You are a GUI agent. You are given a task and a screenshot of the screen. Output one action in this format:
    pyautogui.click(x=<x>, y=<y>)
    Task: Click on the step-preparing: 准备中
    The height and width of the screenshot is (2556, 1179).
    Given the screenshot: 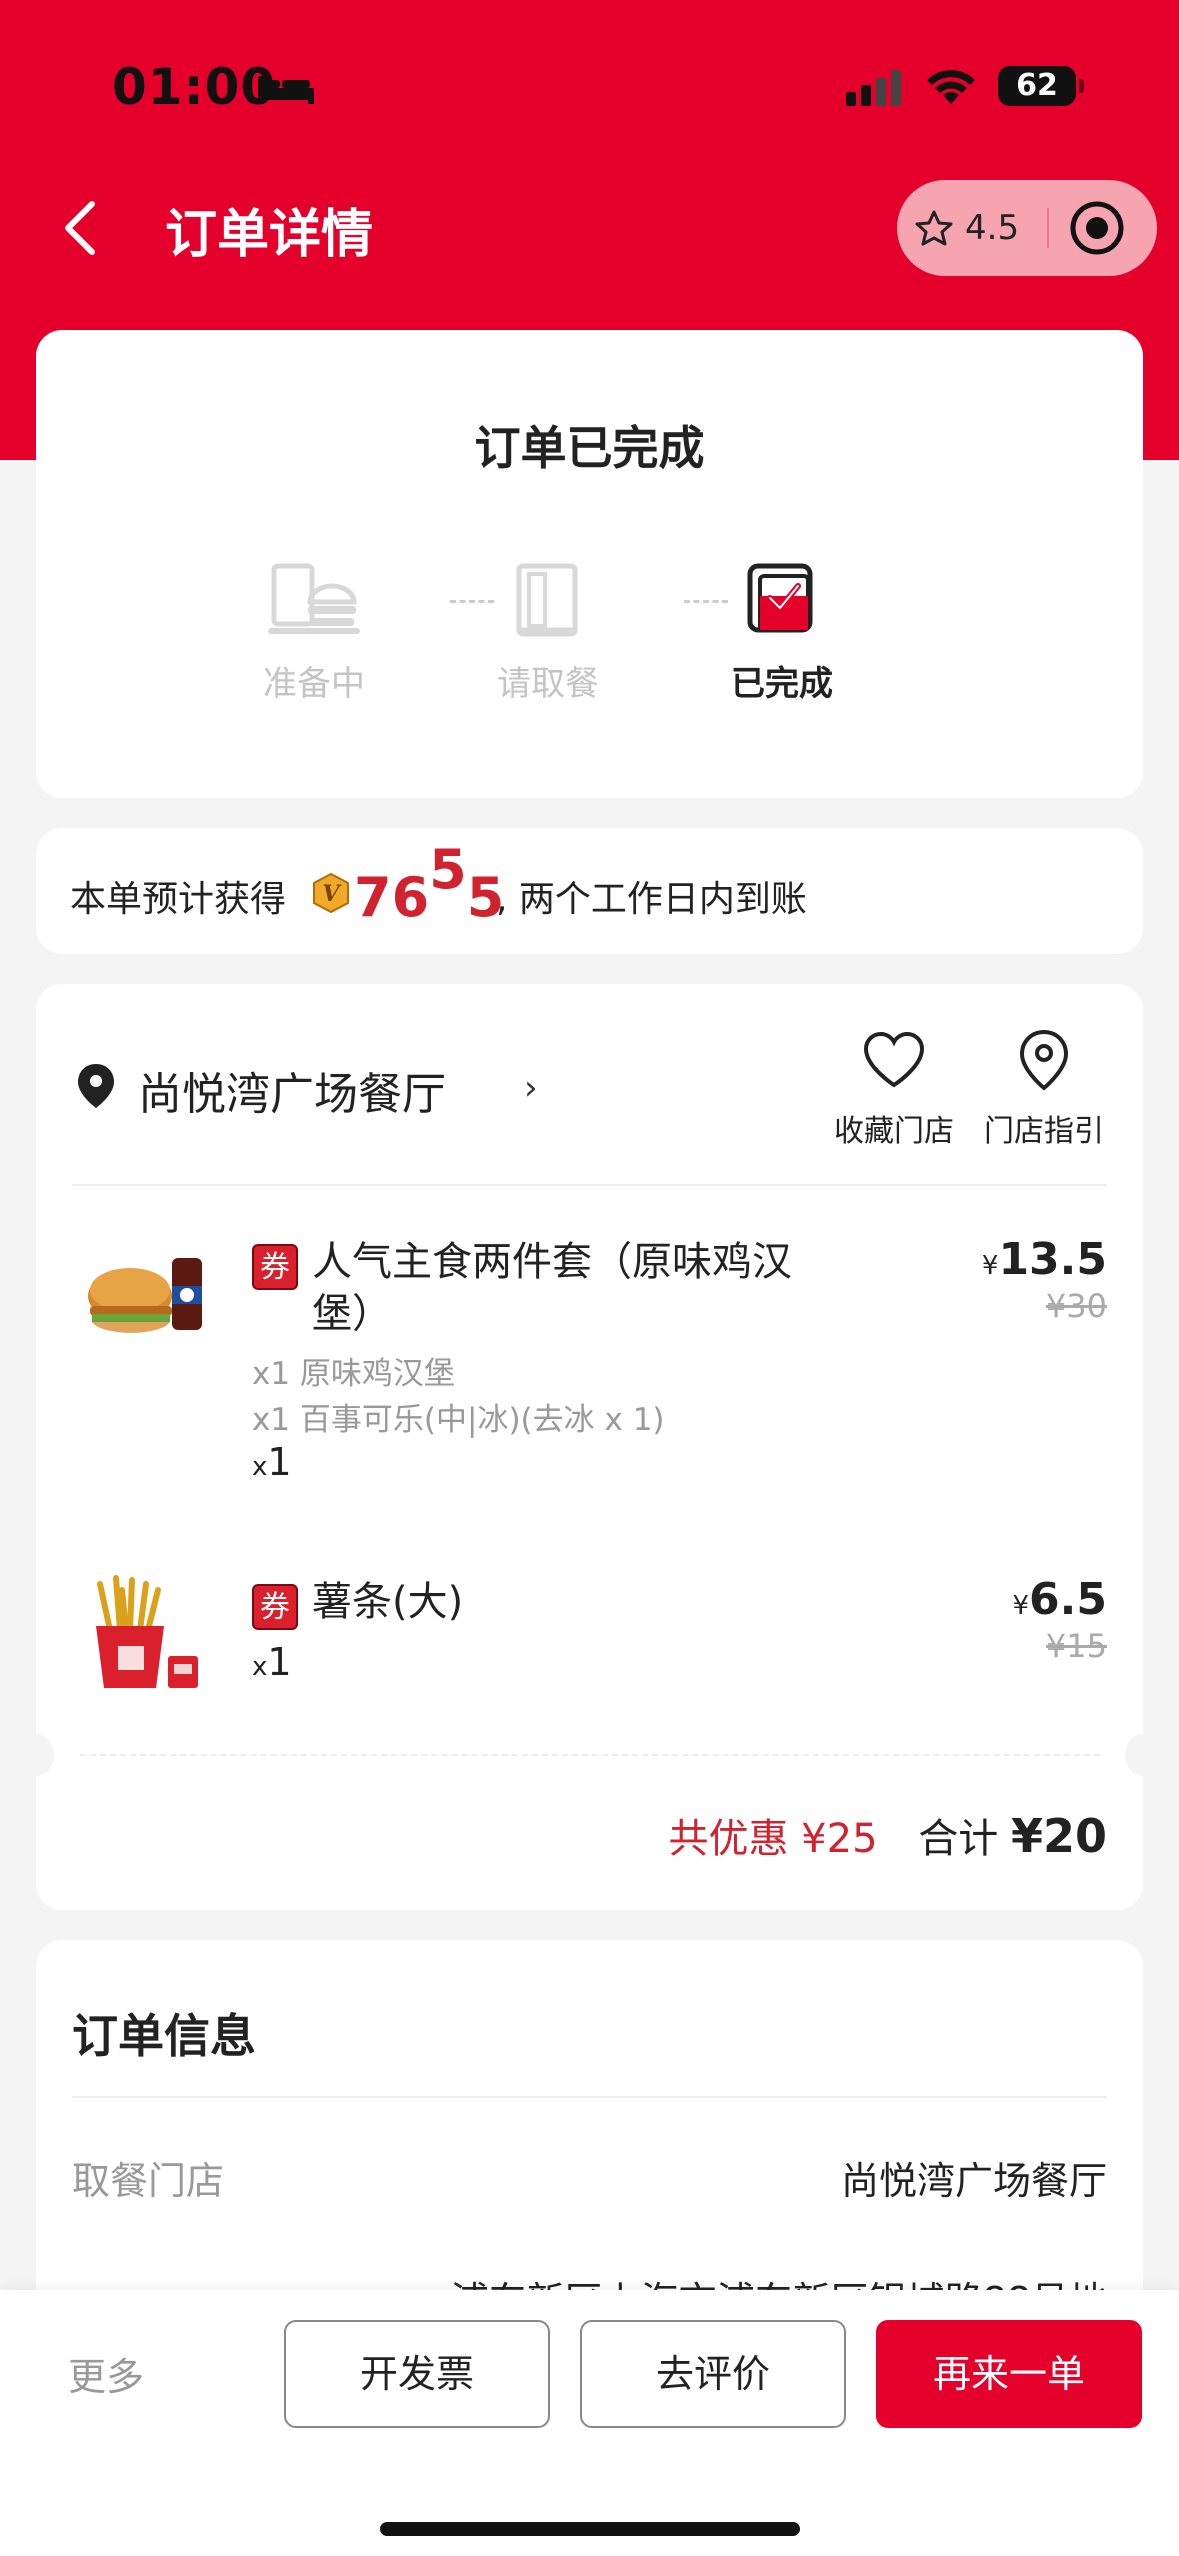 What is the action you would take?
    pyautogui.click(x=314, y=632)
    